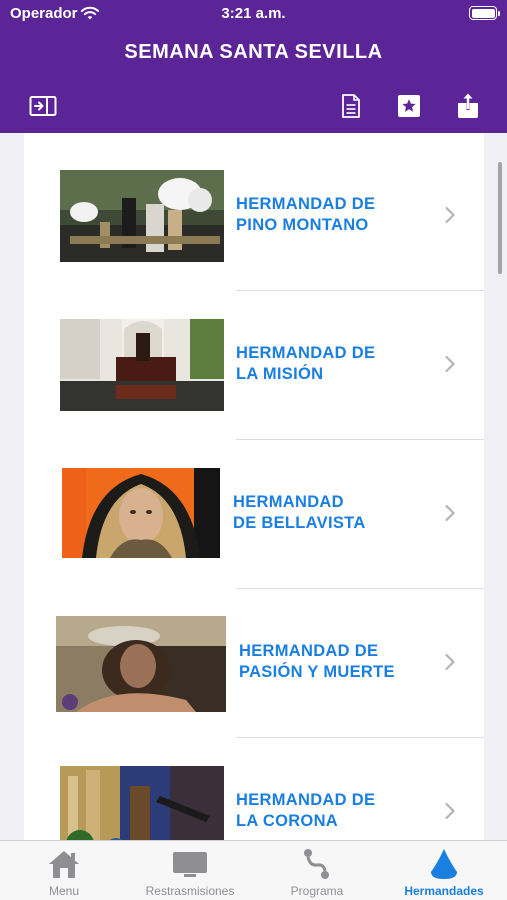  What do you see at coordinates (190, 864) in the screenshot?
I see `tv-icon` at bounding box center [190, 864].